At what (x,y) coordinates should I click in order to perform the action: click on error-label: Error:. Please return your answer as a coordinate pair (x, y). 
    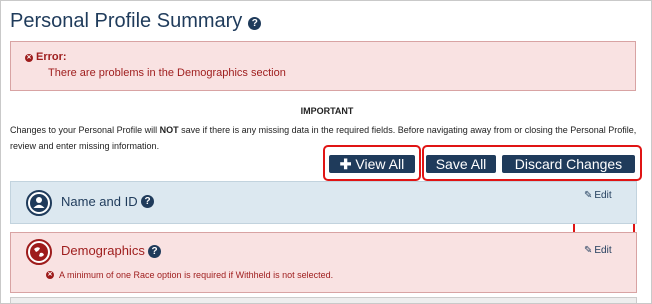
    Looking at the image, I should click on (51, 57).